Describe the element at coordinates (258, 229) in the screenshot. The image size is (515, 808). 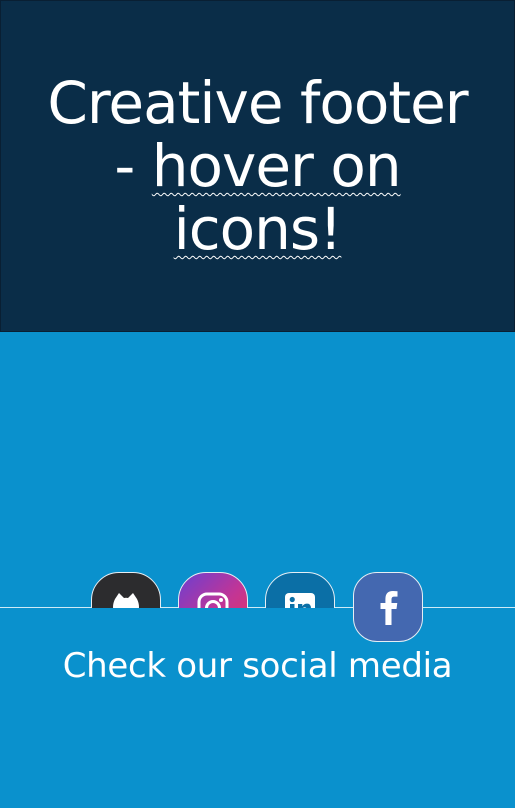
I see `title-icons-text: icons!` at that location.